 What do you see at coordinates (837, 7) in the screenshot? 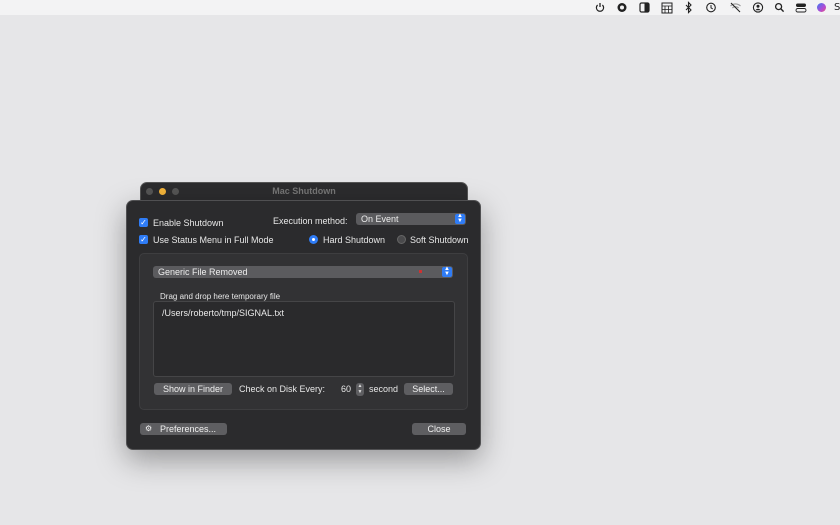
I see `menu-bar-clipped-text: S` at bounding box center [837, 7].